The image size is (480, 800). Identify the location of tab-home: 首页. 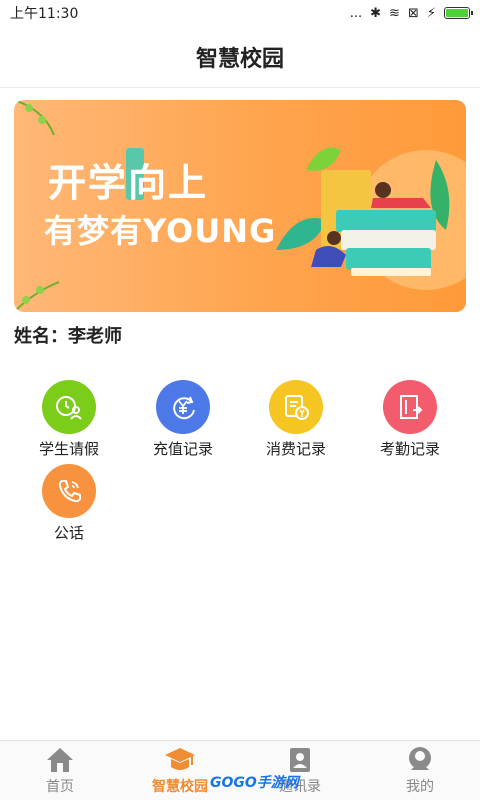
(60, 770).